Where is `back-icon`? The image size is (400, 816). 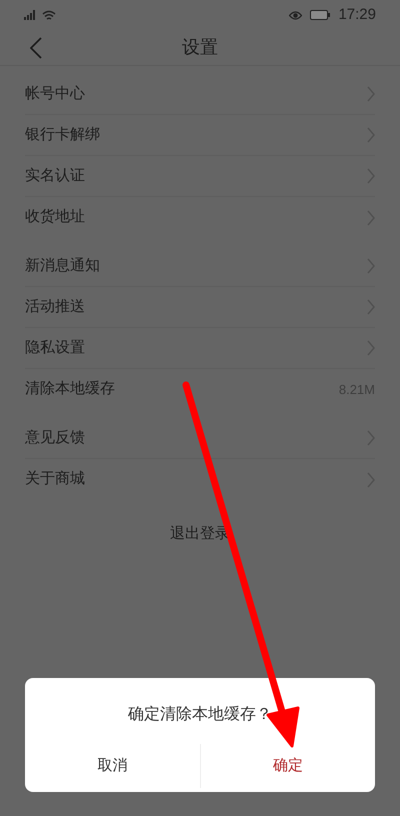 back-icon is located at coordinates (36, 48).